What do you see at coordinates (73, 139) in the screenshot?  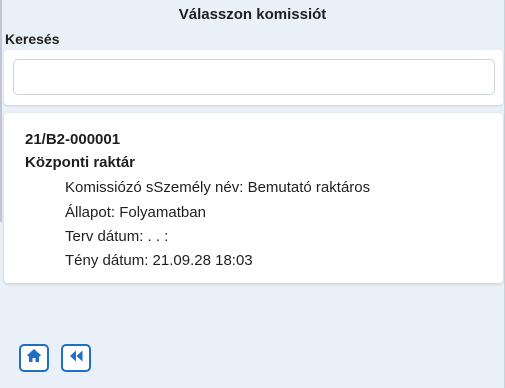 I see `commission-code: 21/B2-000001` at bounding box center [73, 139].